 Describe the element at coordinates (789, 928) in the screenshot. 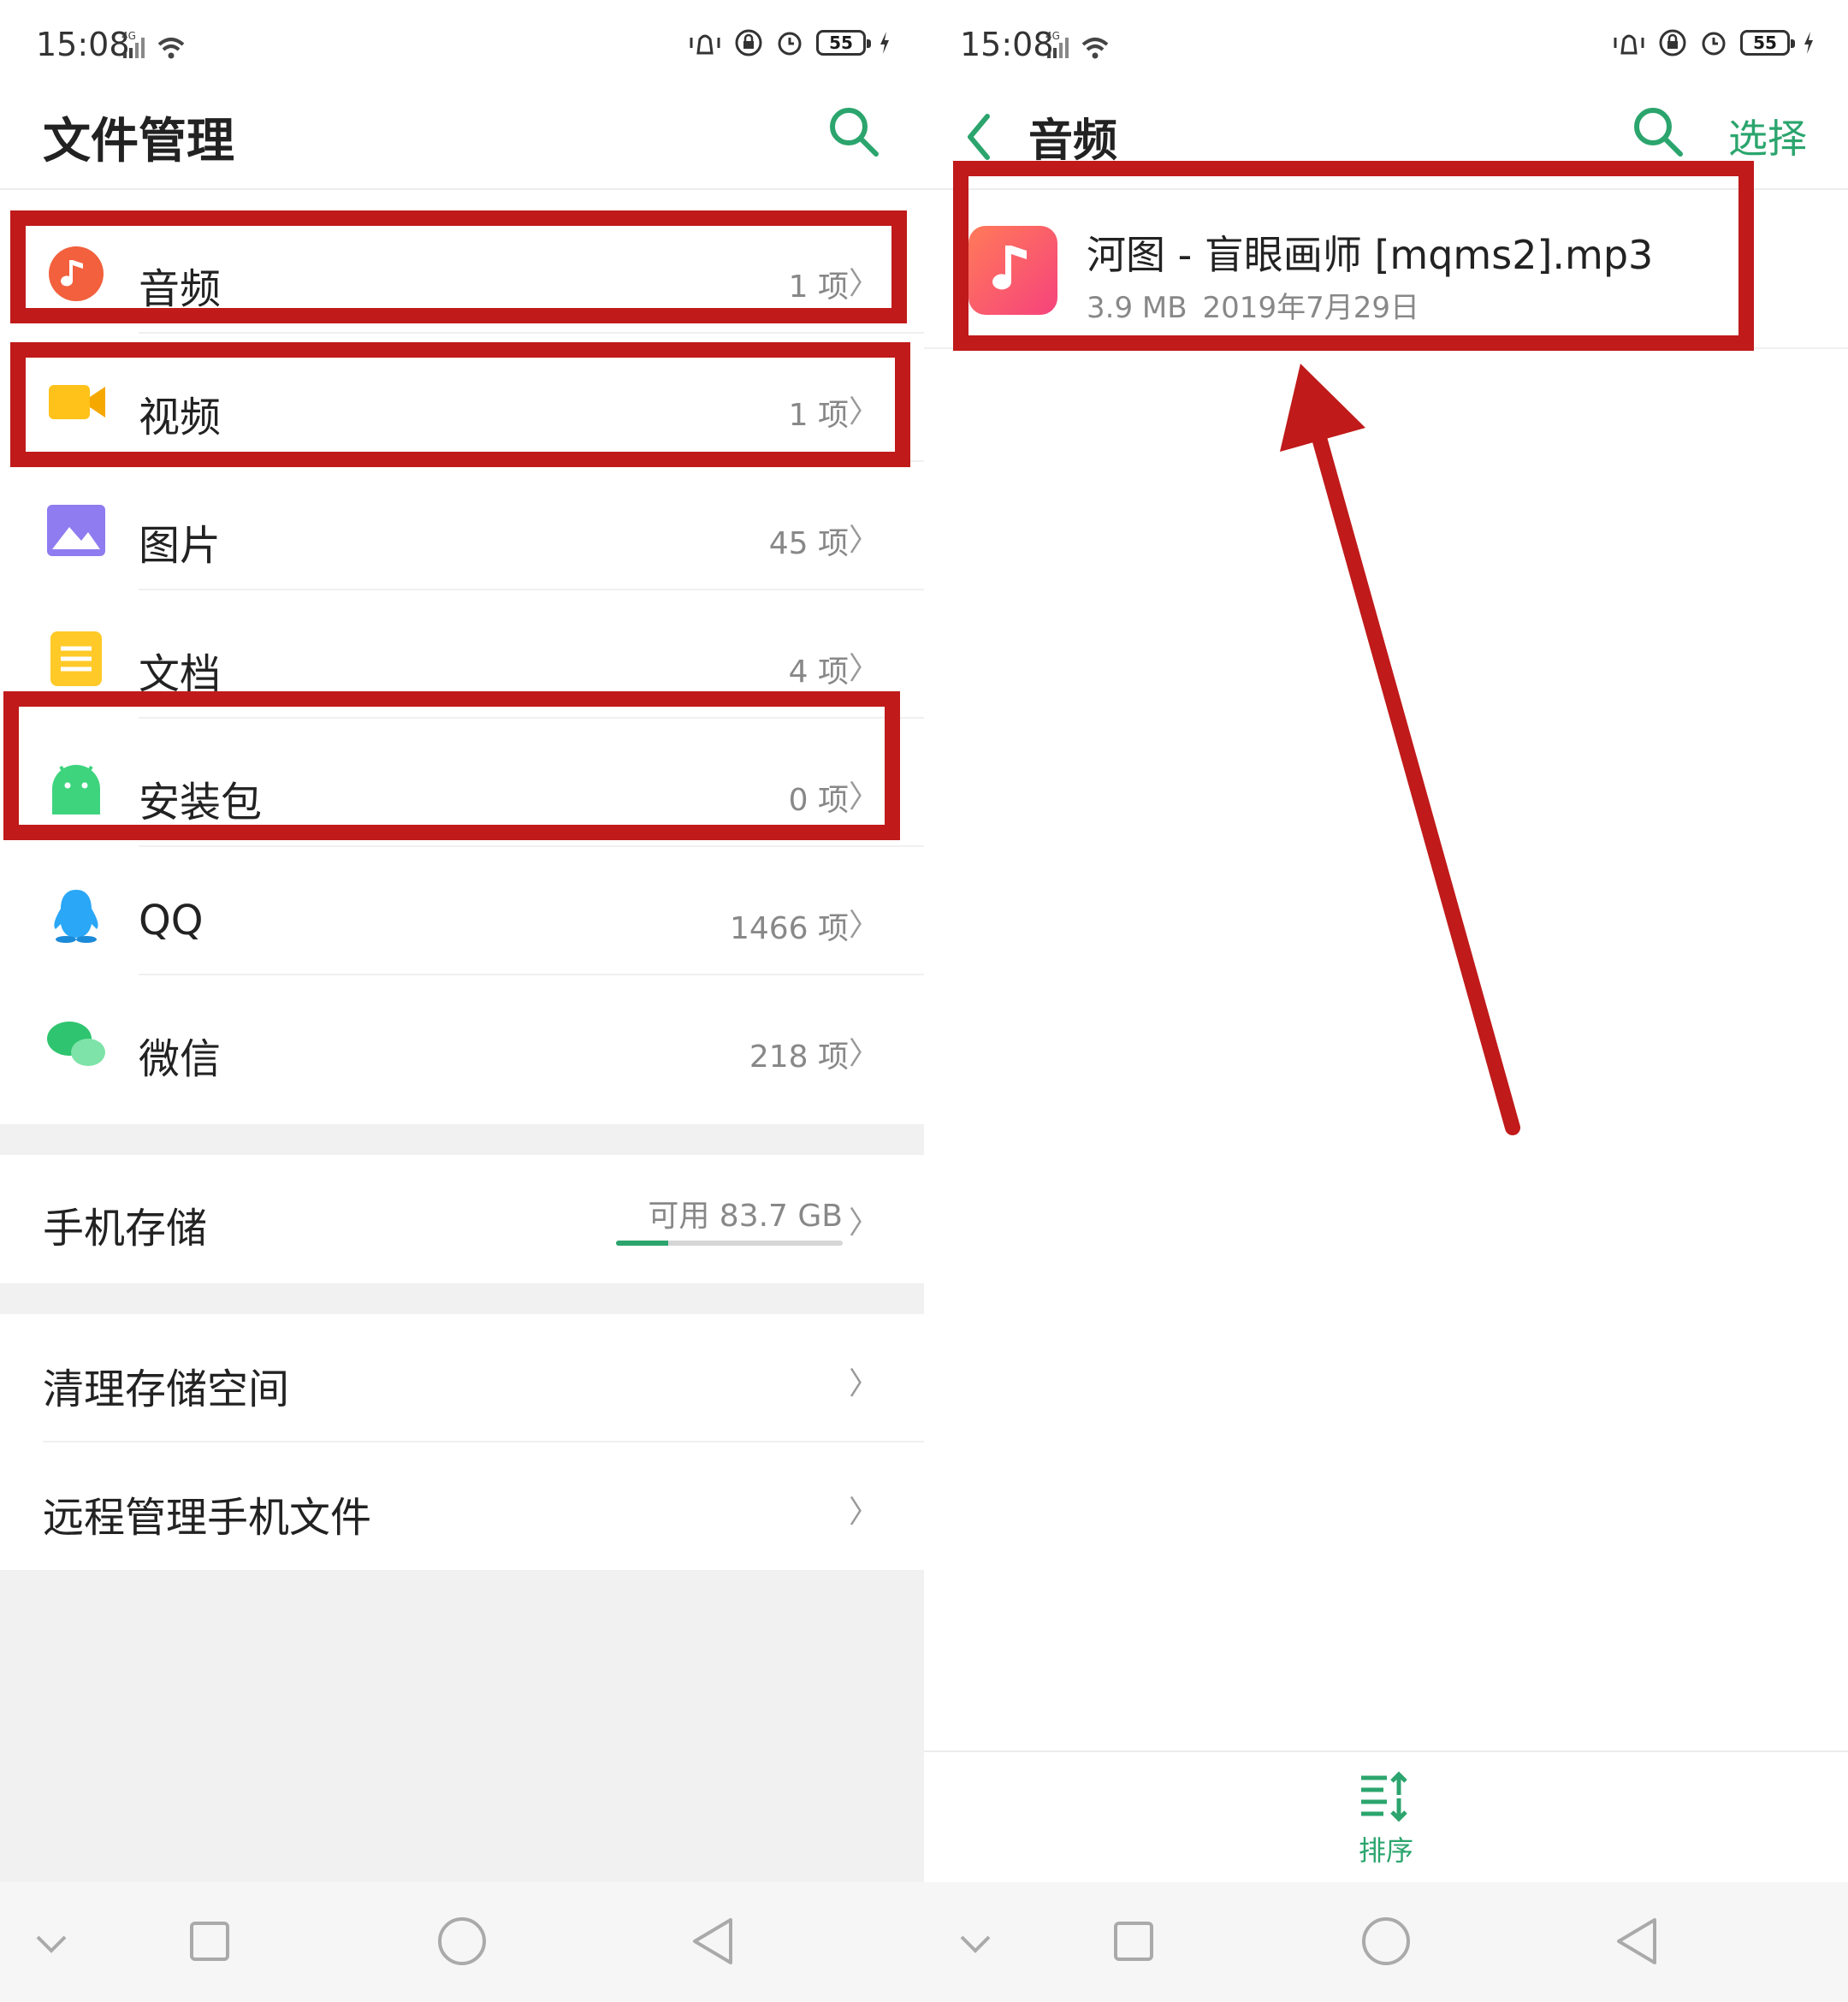

I see `category-count: 1466 项` at that location.